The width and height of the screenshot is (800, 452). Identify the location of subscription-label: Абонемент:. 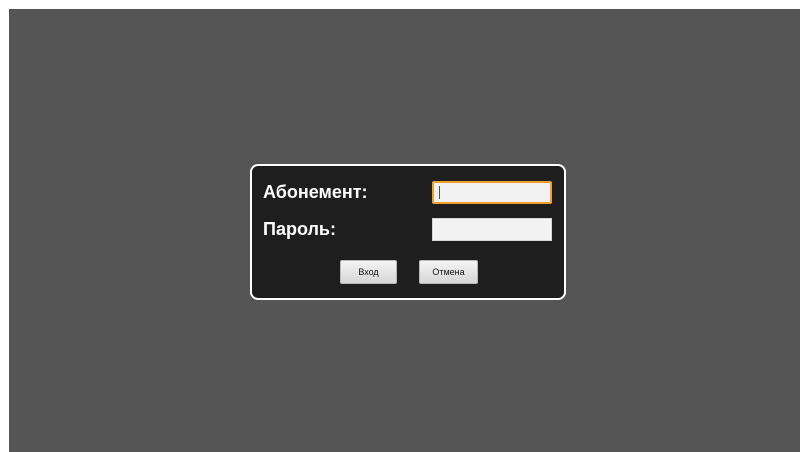
(315, 192).